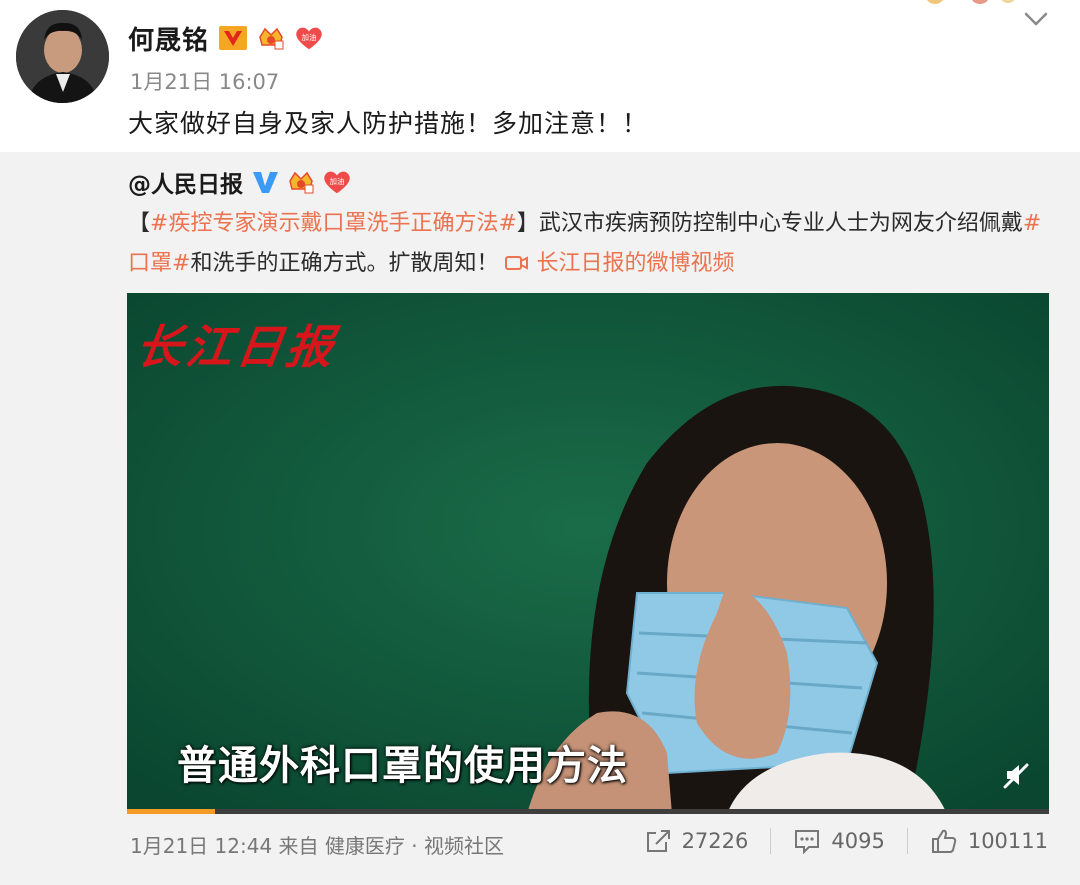  What do you see at coordinates (517, 263) in the screenshot?
I see `video-camera-icon` at bounding box center [517, 263].